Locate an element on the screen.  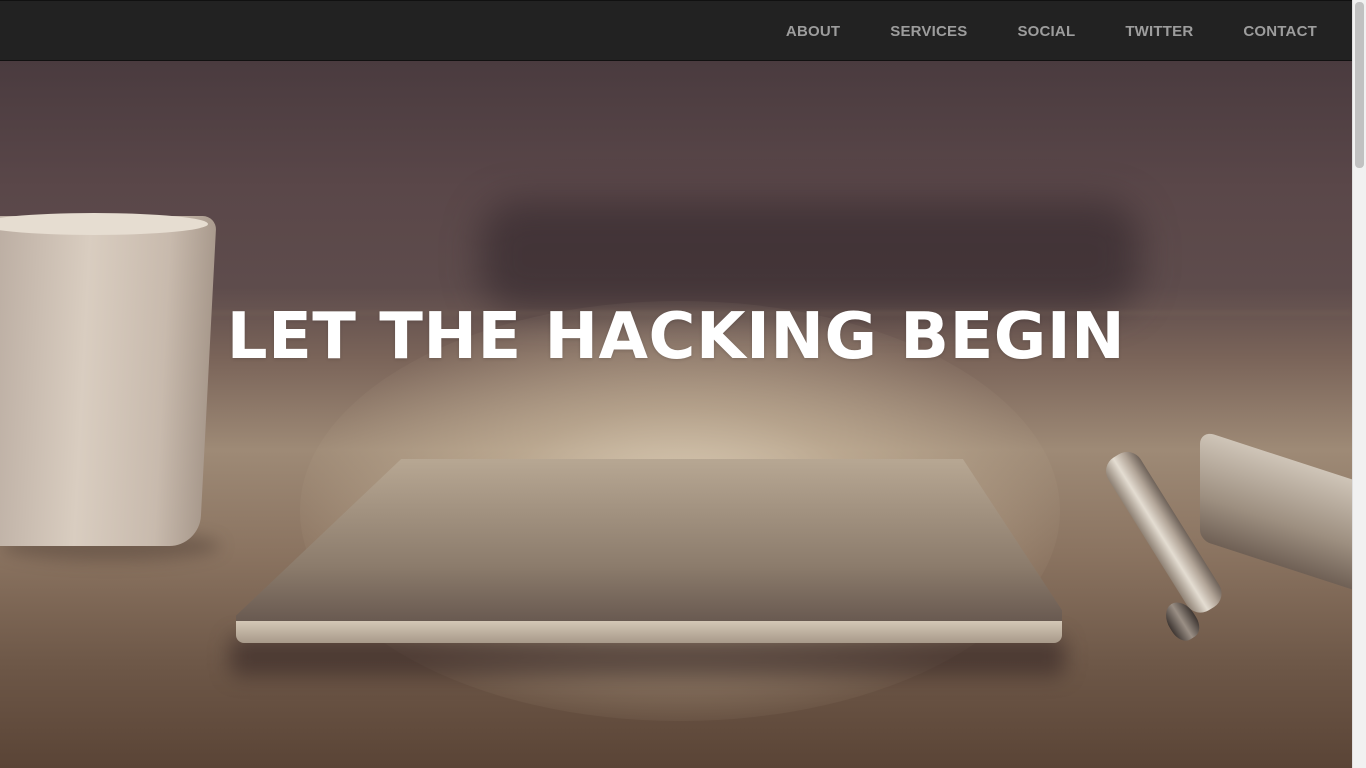
nav-link-social: SOCIAL is located at coordinates (1046, 31).